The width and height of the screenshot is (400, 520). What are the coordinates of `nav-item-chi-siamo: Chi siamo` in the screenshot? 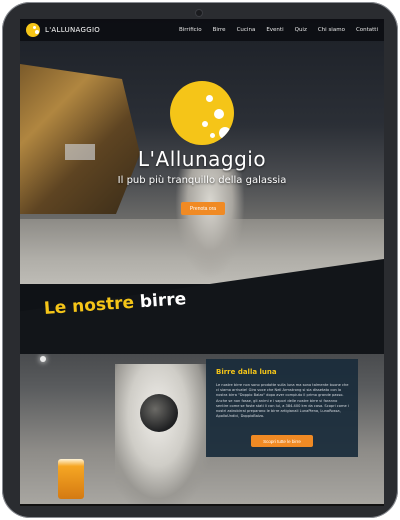 It's located at (331, 30).